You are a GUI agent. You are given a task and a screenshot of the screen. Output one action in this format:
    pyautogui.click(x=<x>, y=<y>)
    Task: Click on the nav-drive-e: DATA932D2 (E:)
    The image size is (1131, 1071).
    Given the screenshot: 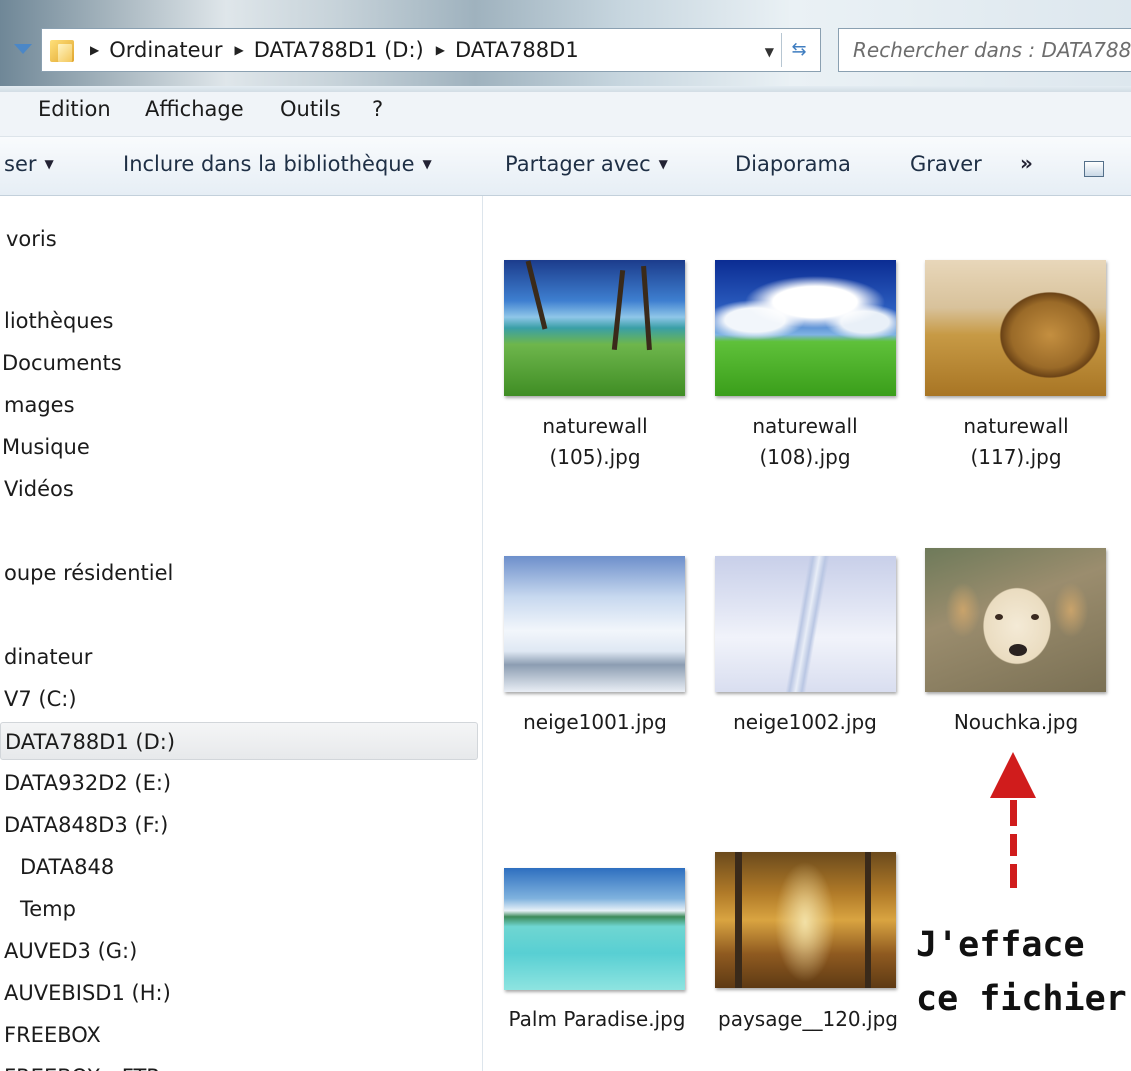 What is the action you would take?
    pyautogui.click(x=243, y=783)
    